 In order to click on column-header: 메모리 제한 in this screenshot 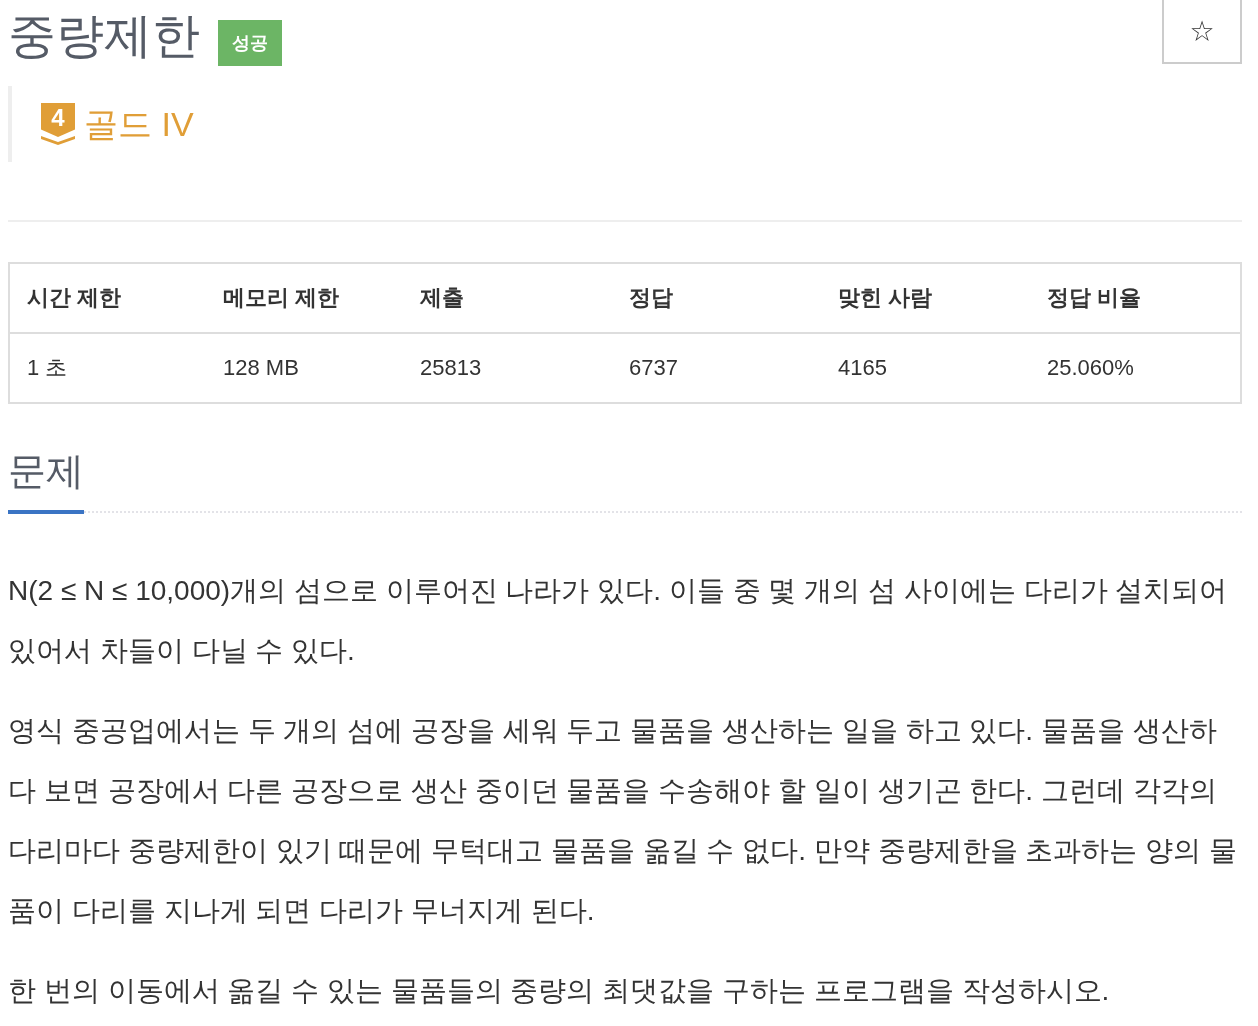, I will do `click(304, 298)`.